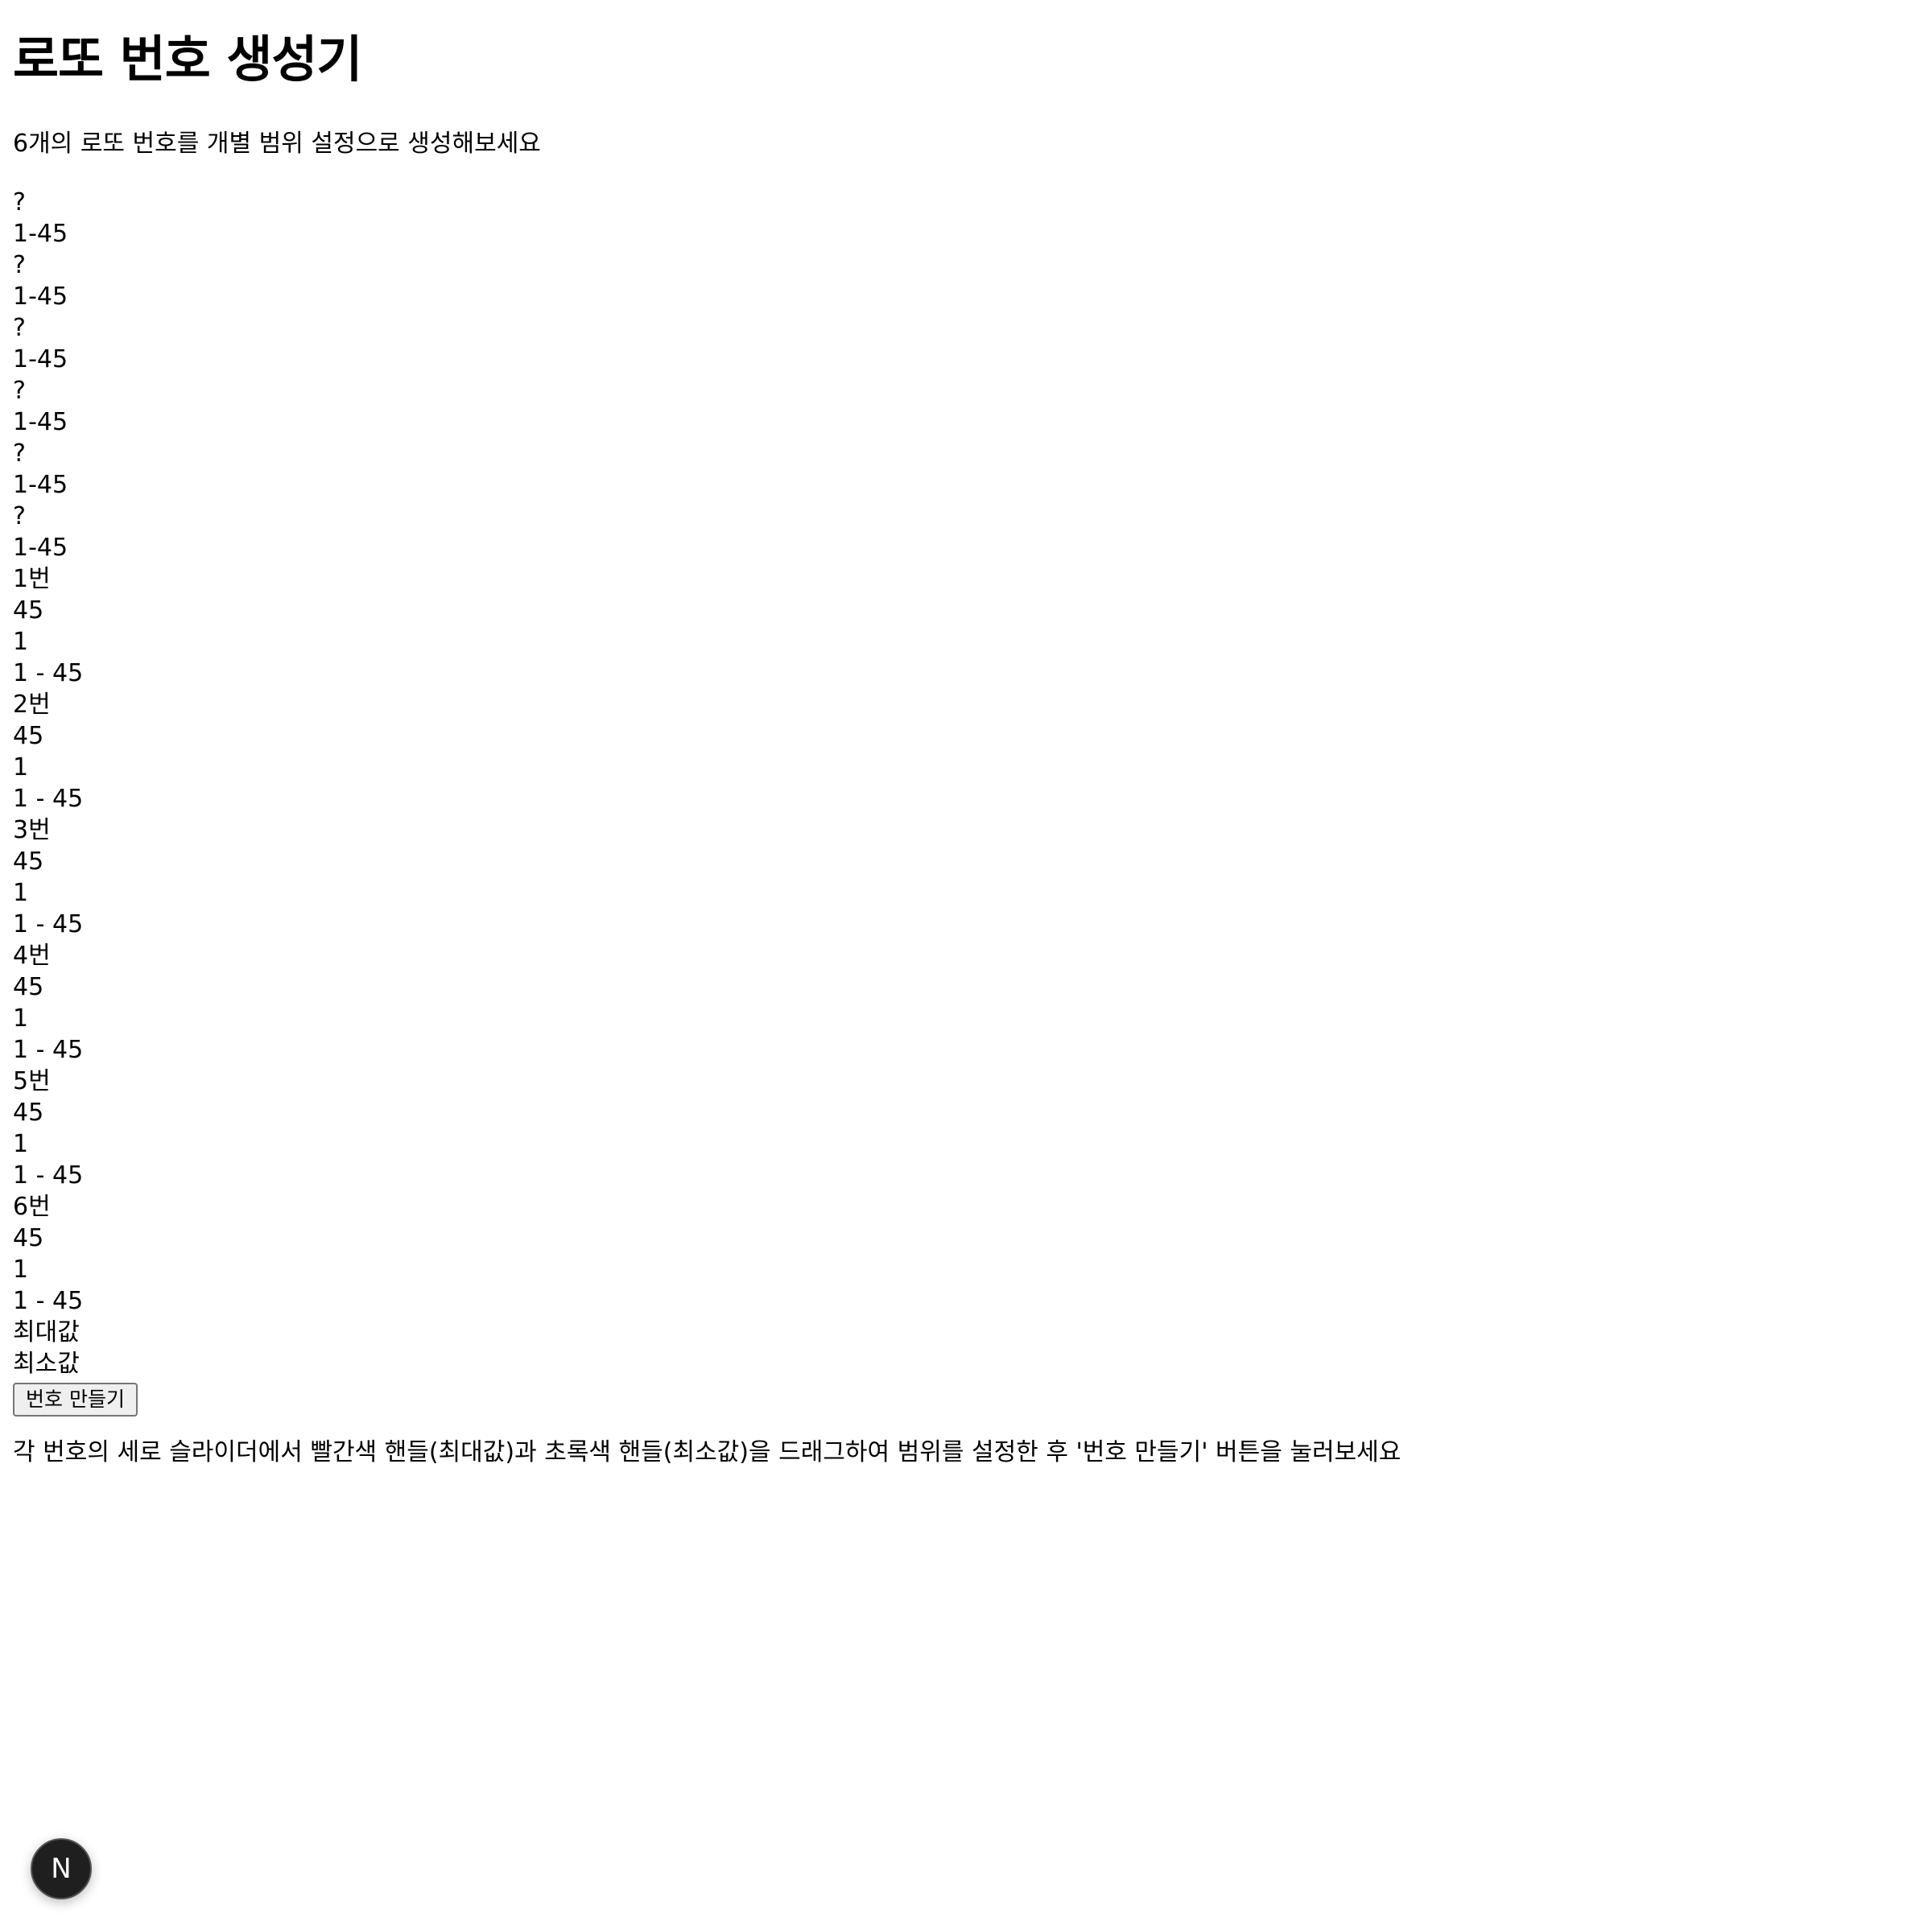 This screenshot has height=1930, width=1932. Describe the element at coordinates (32, 1207) in the screenshot. I see `slider-label: 6번` at that location.